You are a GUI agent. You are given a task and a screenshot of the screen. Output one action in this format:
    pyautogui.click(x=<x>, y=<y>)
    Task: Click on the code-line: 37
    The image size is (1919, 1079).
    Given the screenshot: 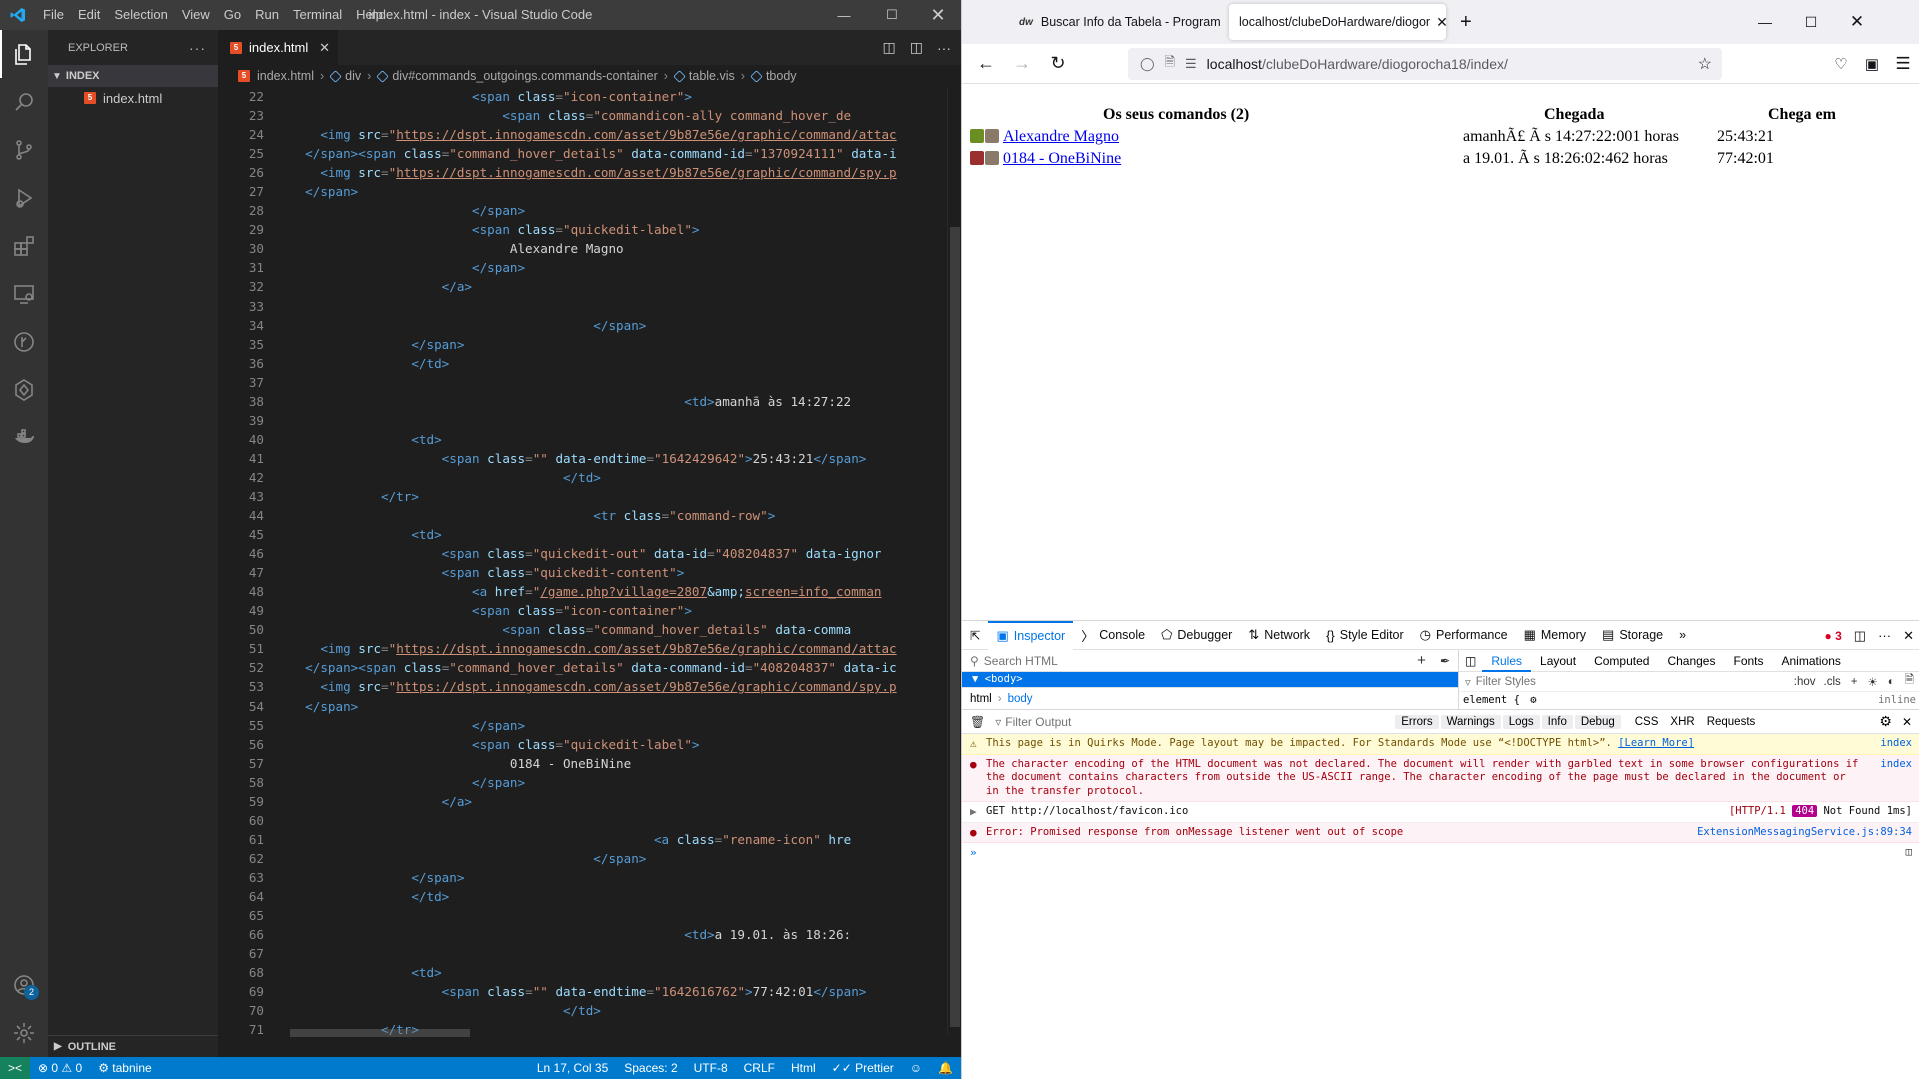 What is the action you would take?
    pyautogui.click(x=589, y=382)
    